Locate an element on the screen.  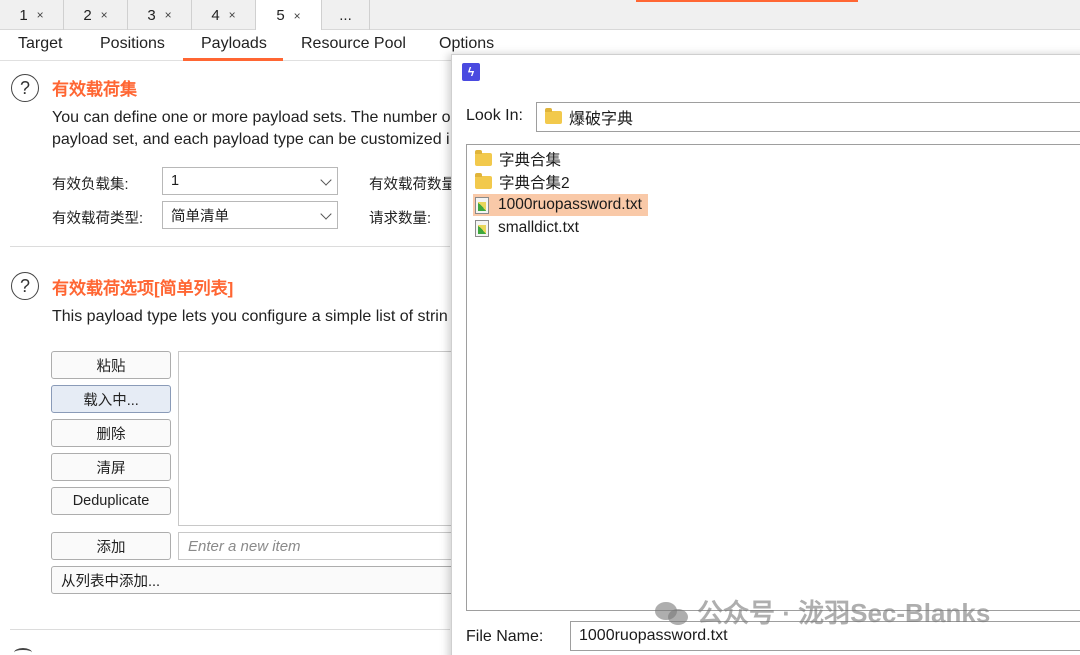
tab-label: 5 is located at coordinates (280, 15).